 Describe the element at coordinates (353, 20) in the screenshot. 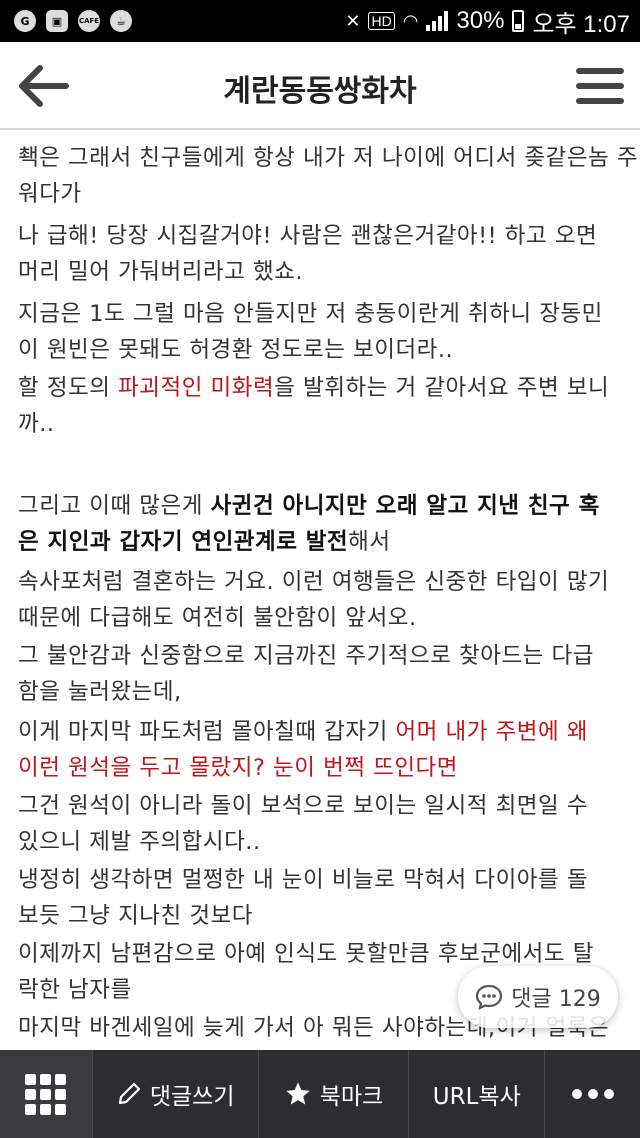

I see `mute-icon: ✕` at that location.